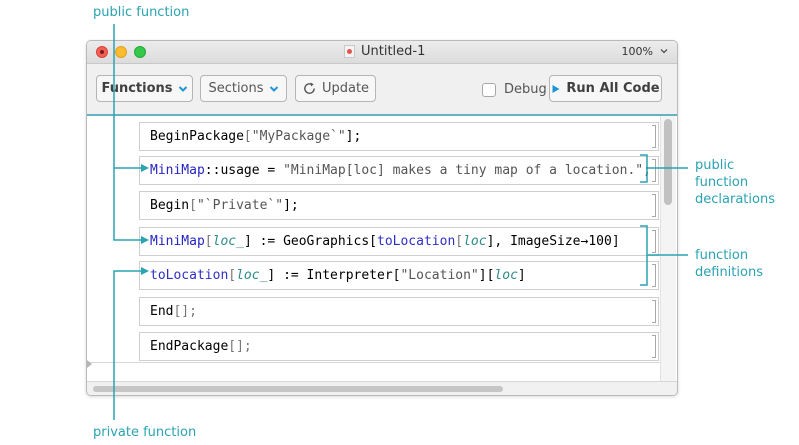  What do you see at coordinates (521, 275) in the screenshot?
I see `code-token: ]` at bounding box center [521, 275].